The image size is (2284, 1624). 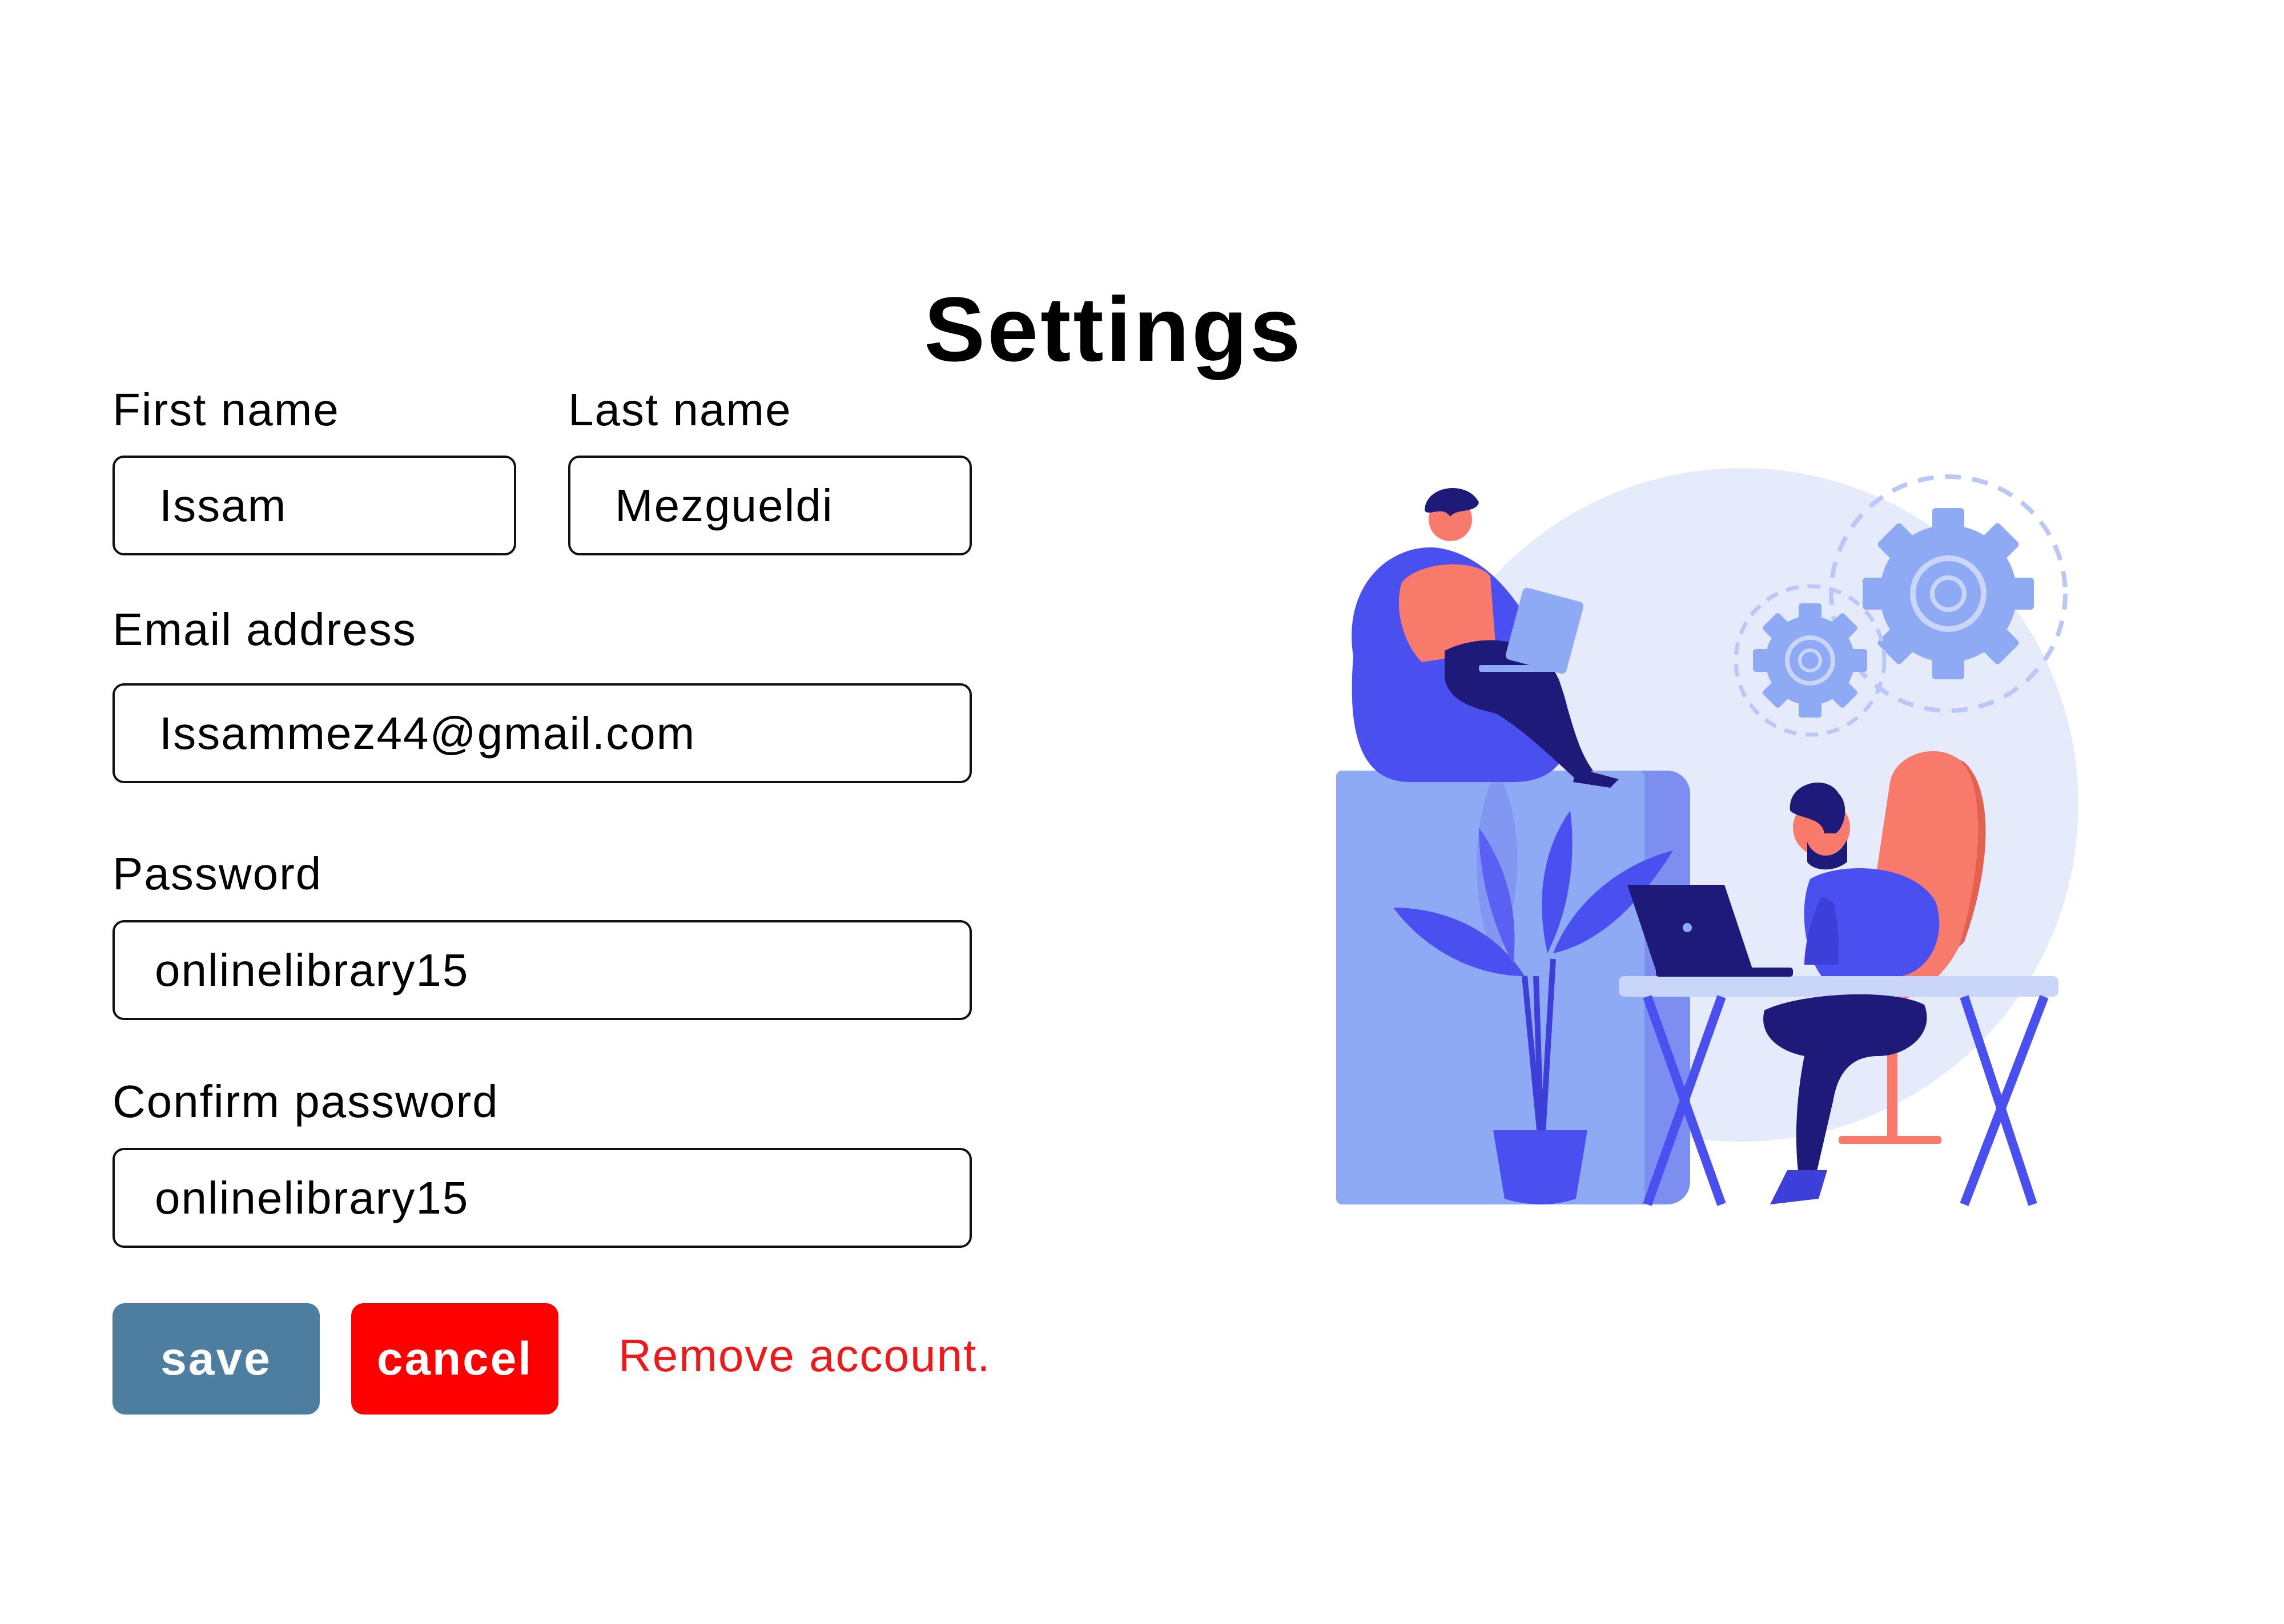 What do you see at coordinates (305, 1101) in the screenshot?
I see `confirm-password-label: Confirm password` at bounding box center [305, 1101].